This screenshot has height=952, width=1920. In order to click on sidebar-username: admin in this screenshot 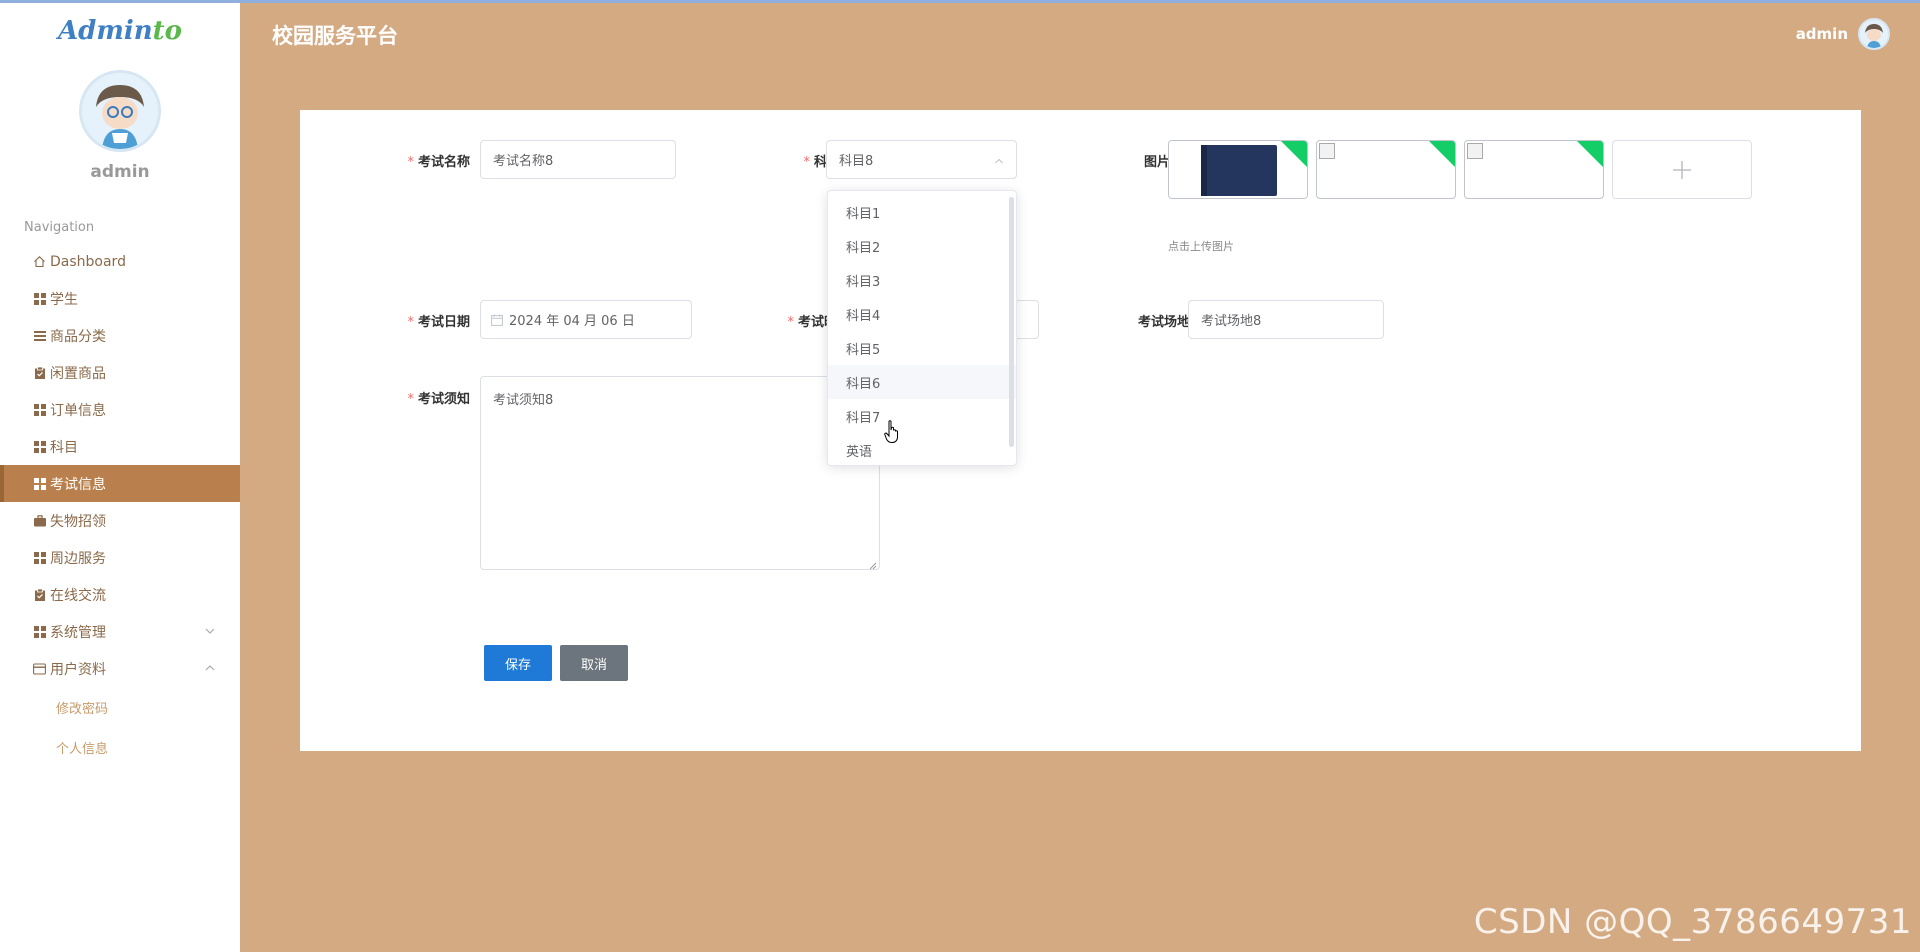, I will do `click(120, 172)`.